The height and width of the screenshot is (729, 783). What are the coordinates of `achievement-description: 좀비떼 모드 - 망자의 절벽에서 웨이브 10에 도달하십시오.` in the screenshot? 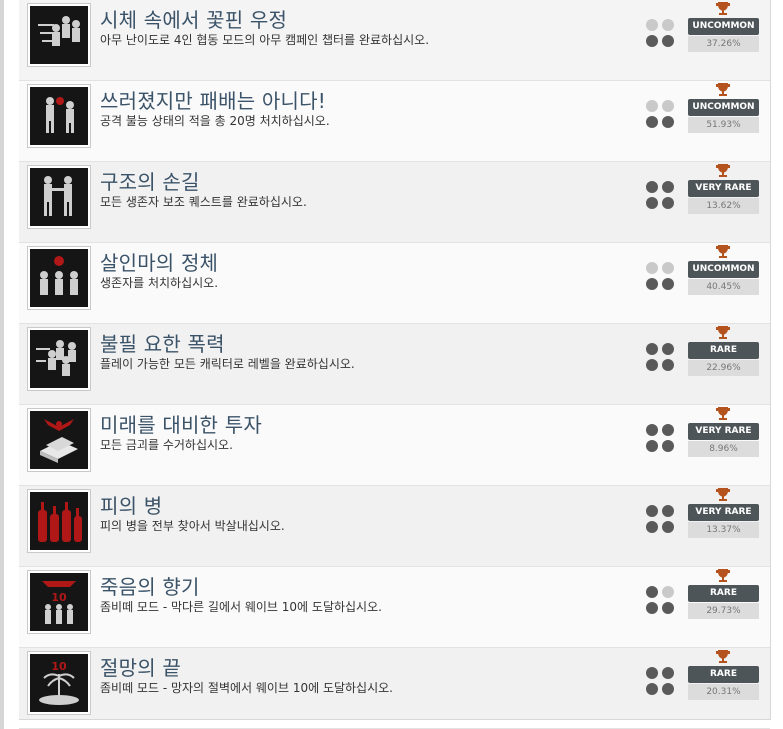 It's located at (246, 688).